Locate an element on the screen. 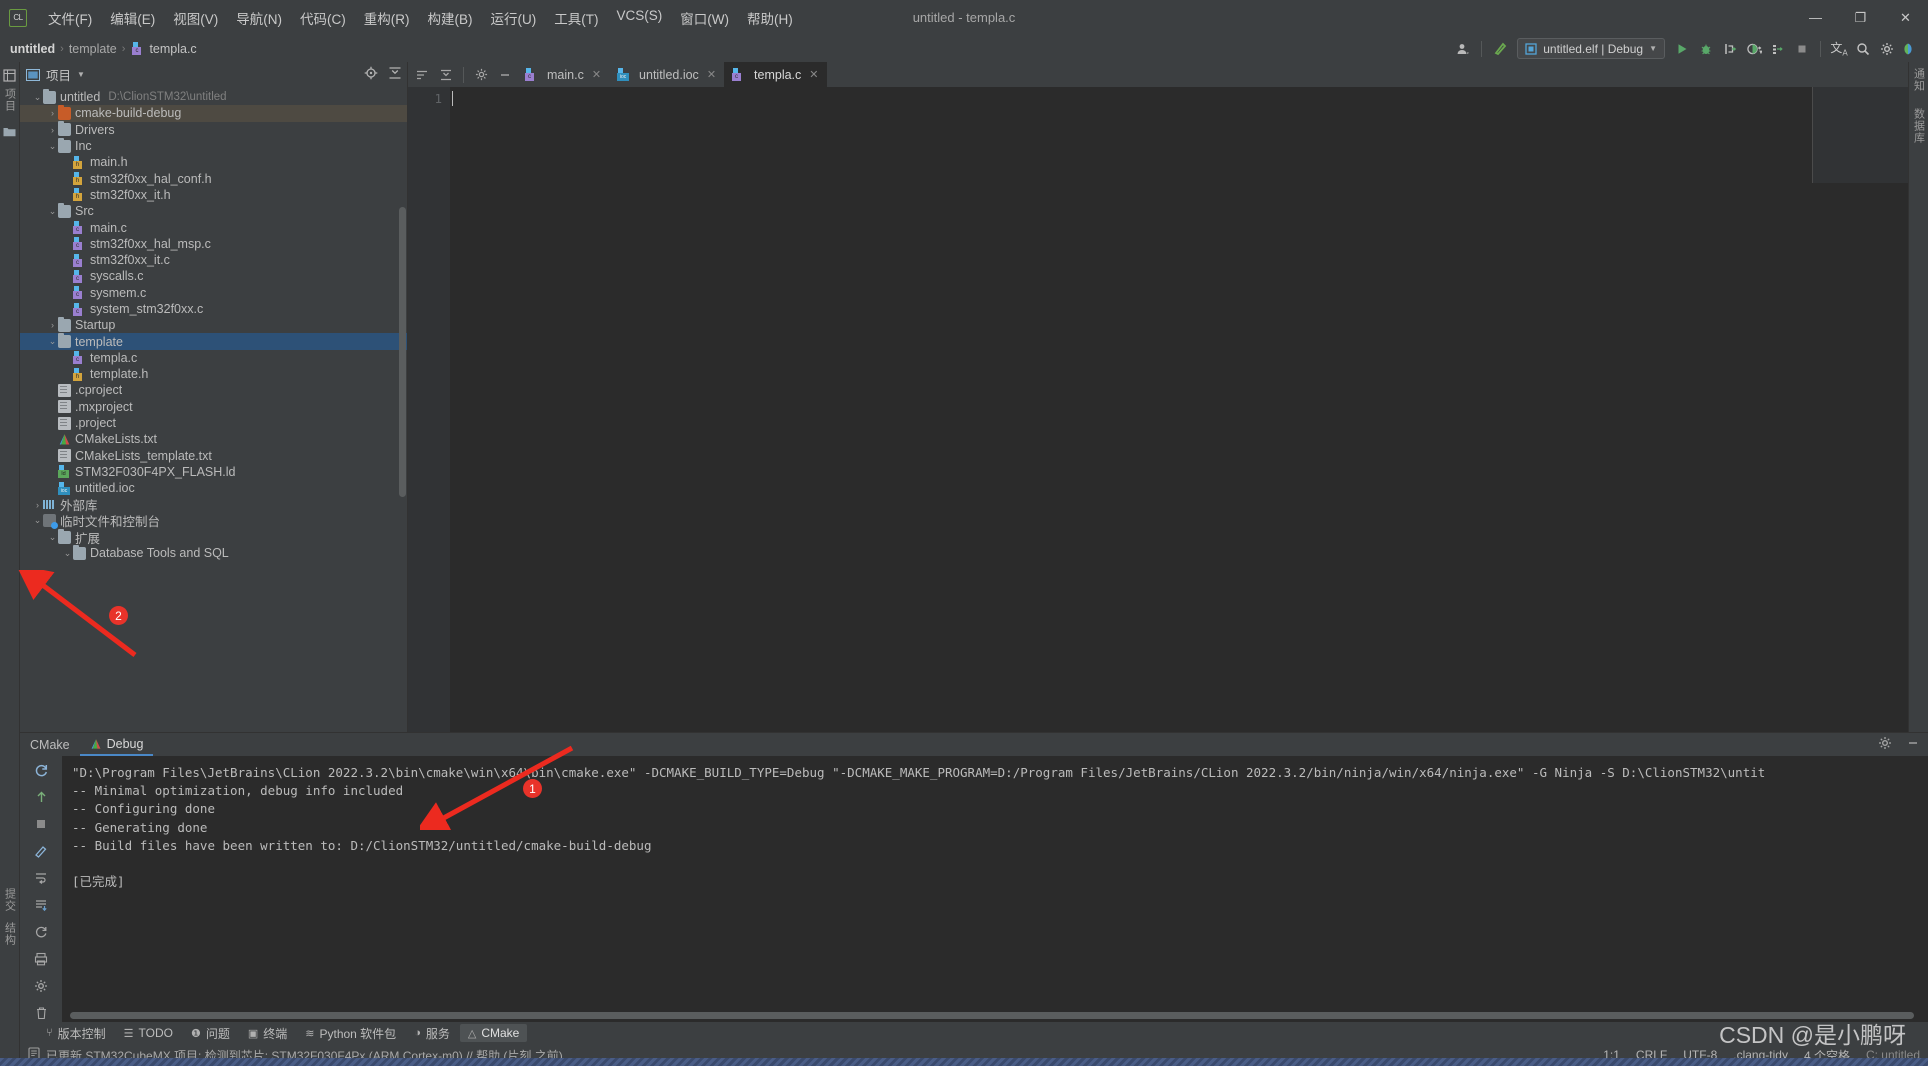 Image resolution: width=1928 pixels, height=1066 pixels. sidebar-label-notifications: 通知 is located at coordinates (1919, 80).